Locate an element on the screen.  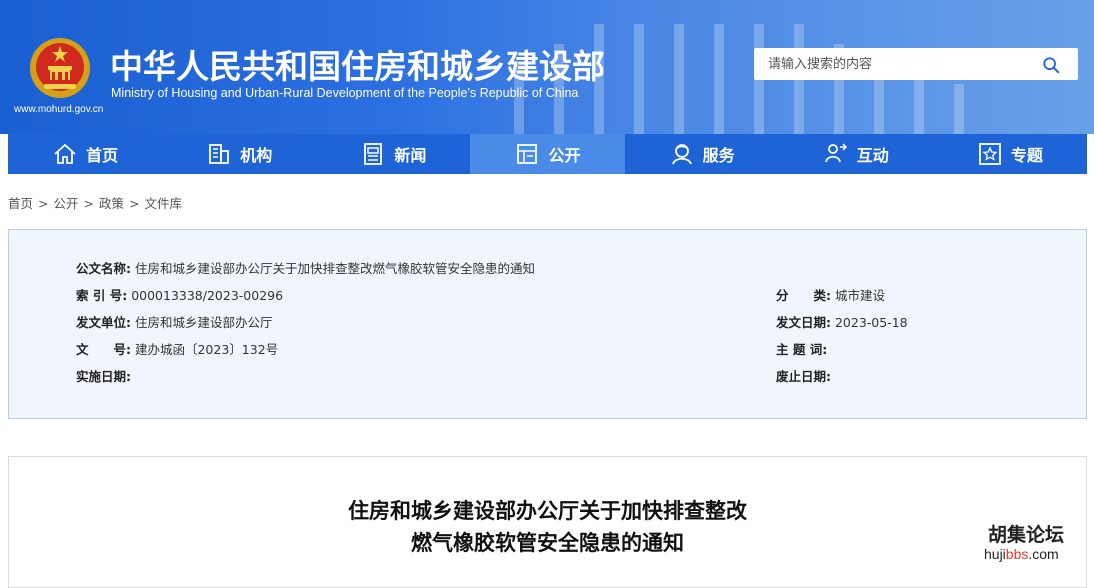
doc-subject-row: 主 题 词: is located at coordinates (801, 348).